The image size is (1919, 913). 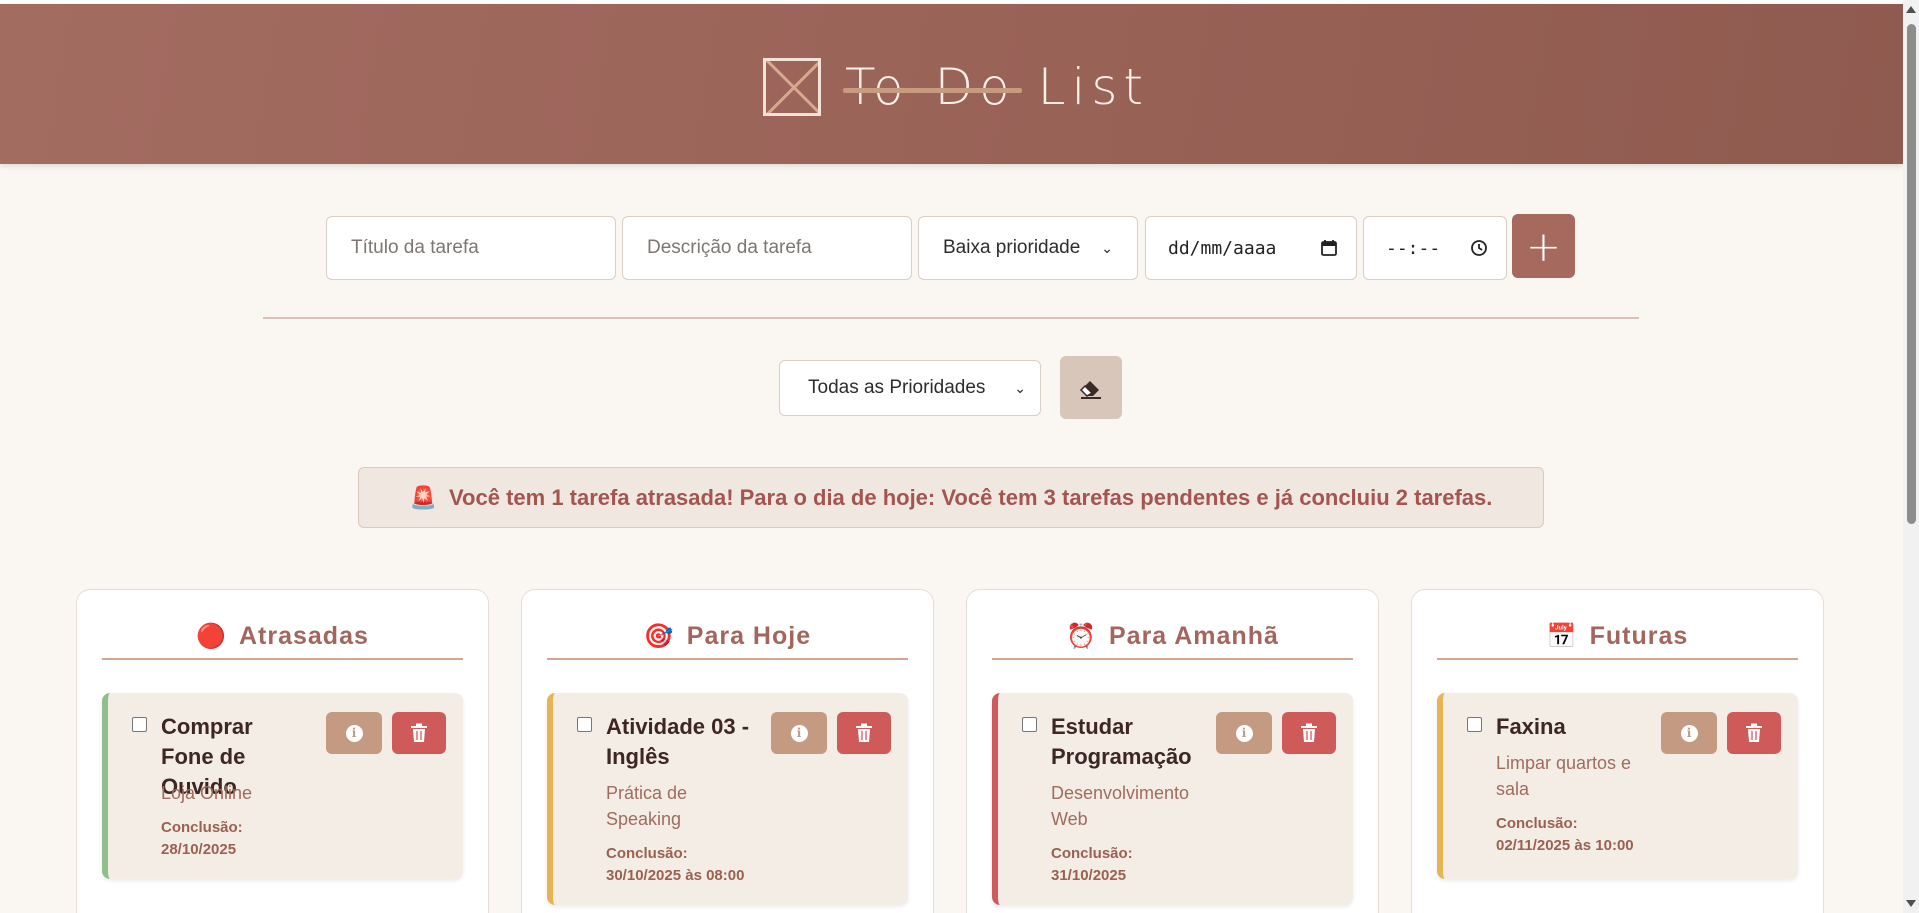 What do you see at coordinates (207, 793) in the screenshot?
I see `task-description: Loja Online` at bounding box center [207, 793].